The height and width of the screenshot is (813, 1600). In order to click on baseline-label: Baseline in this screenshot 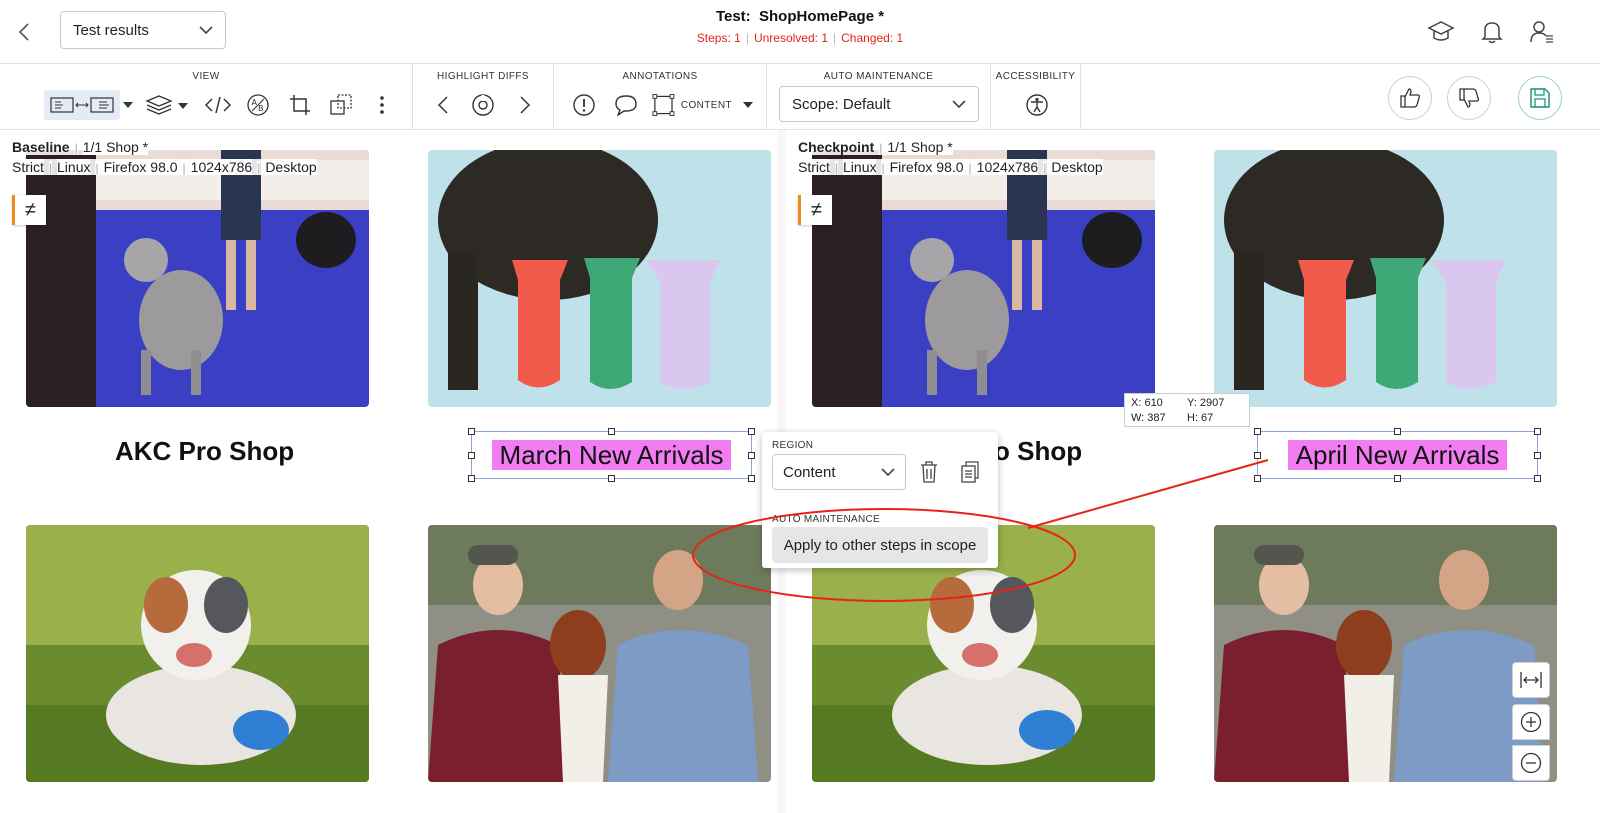, I will do `click(41, 147)`.